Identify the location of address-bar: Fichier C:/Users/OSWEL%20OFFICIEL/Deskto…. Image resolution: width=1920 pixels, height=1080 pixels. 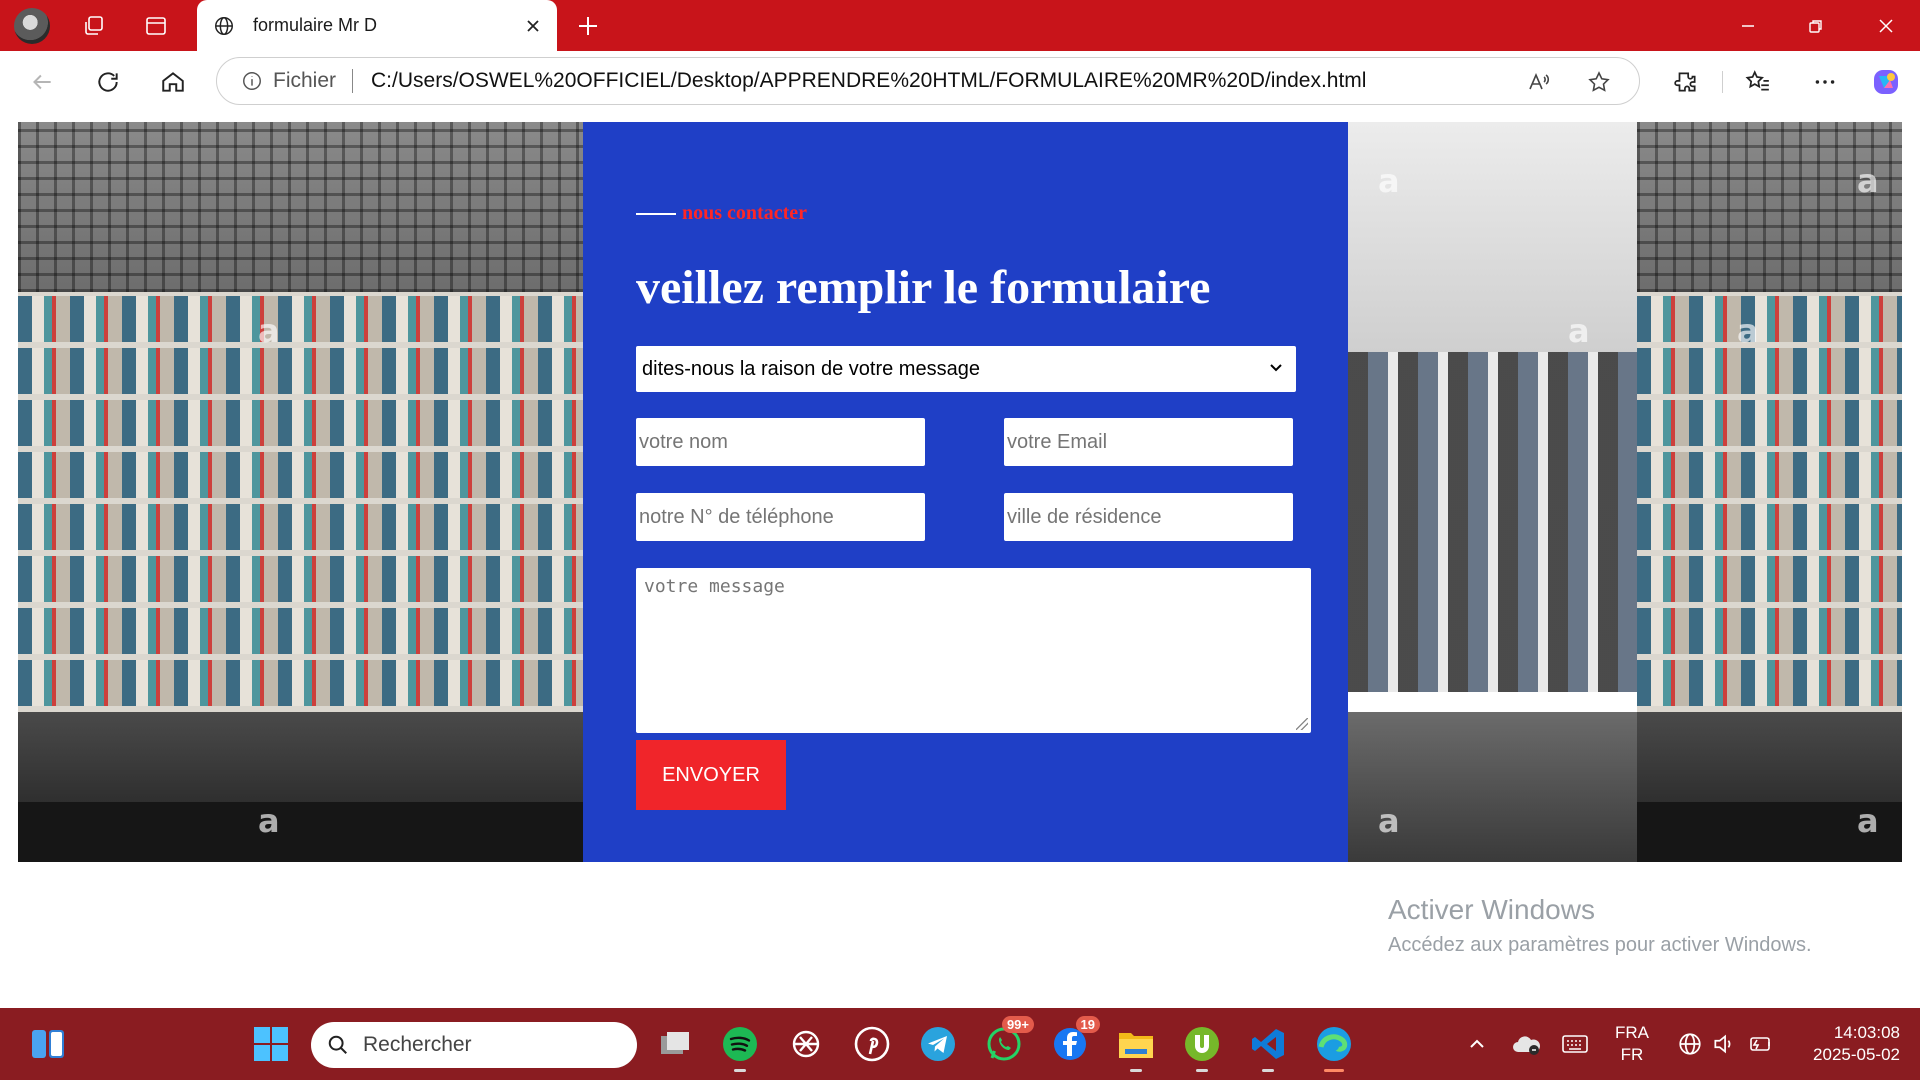
(928, 81).